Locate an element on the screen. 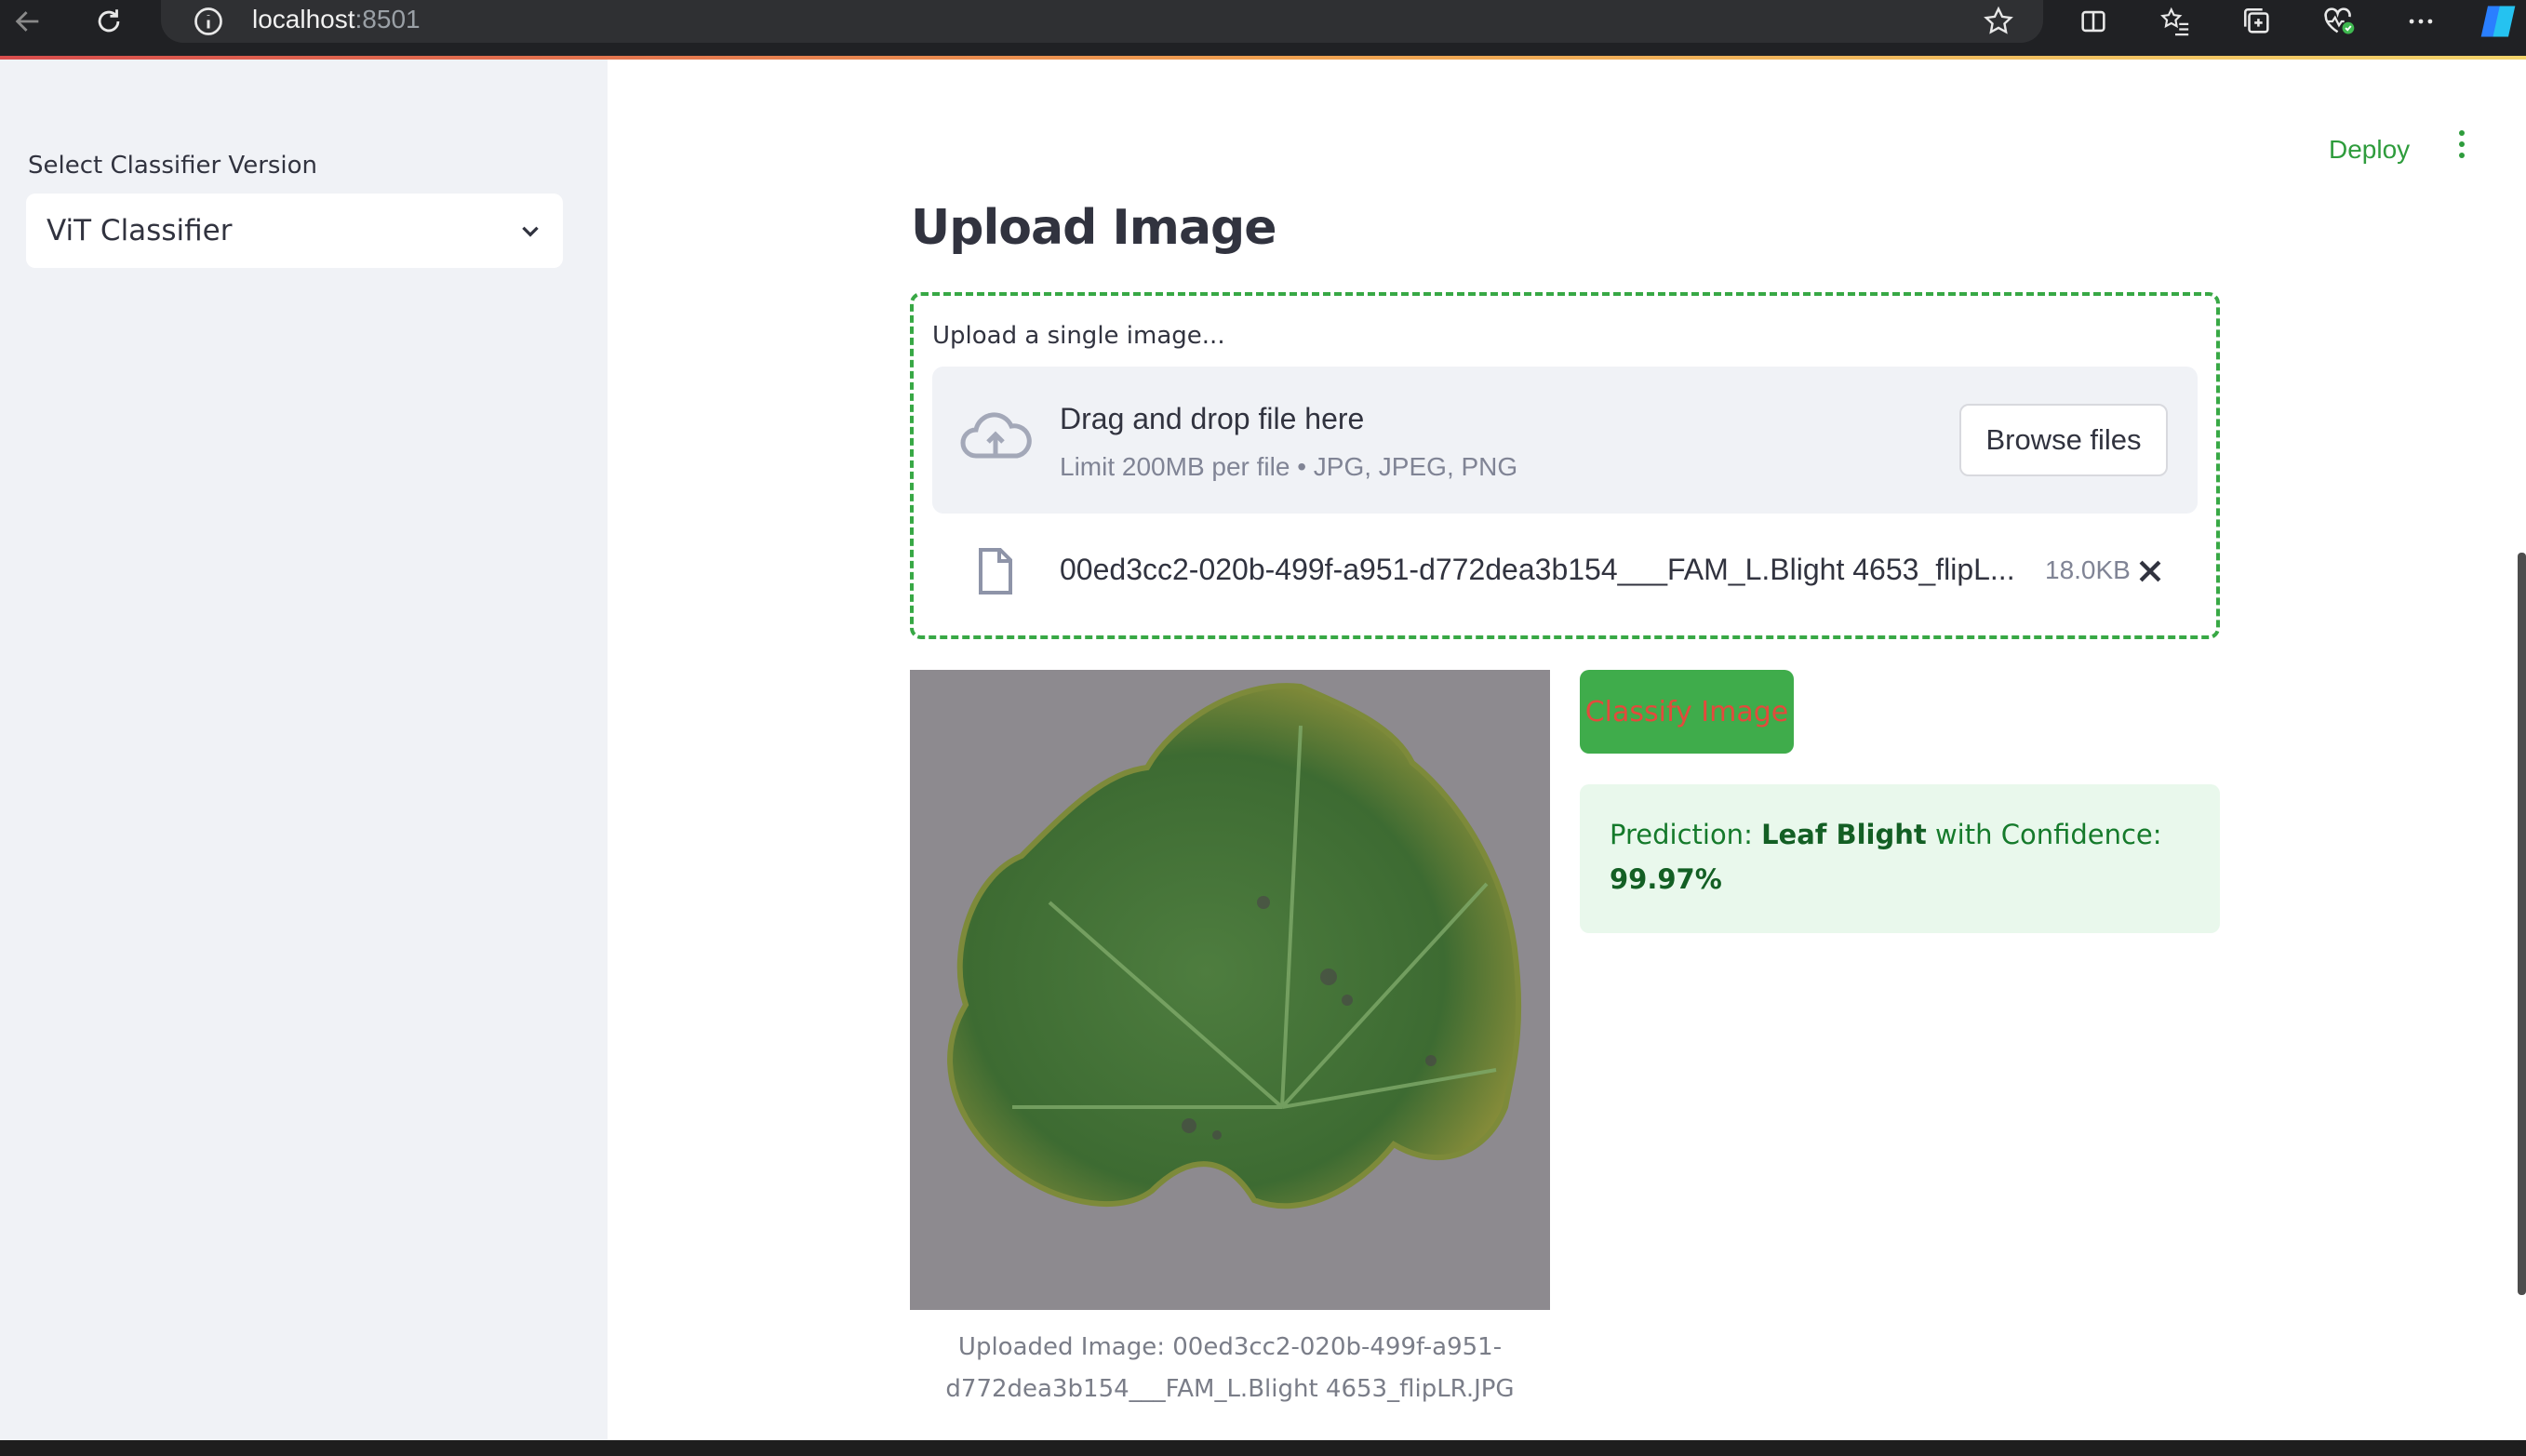 This screenshot has width=2526, height=1456. prediction-label: Leaf Blight is located at coordinates (1844, 834).